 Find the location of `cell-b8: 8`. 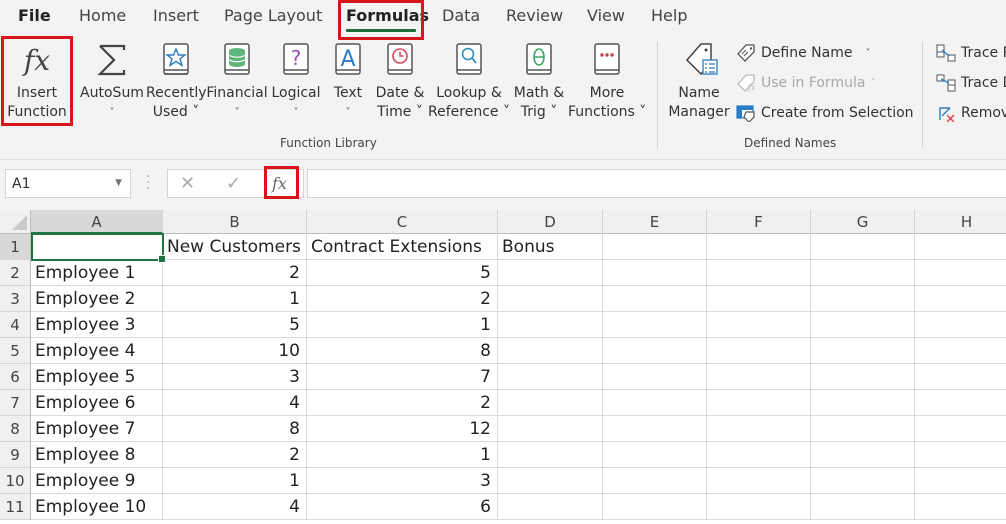

cell-b8: 8 is located at coordinates (235, 429).